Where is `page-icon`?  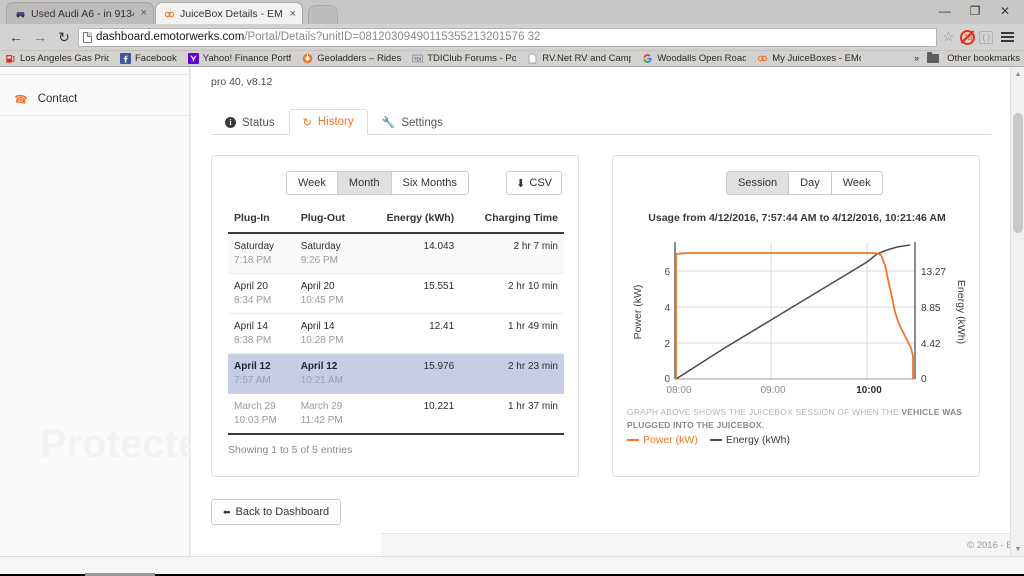 page-icon is located at coordinates (532, 58).